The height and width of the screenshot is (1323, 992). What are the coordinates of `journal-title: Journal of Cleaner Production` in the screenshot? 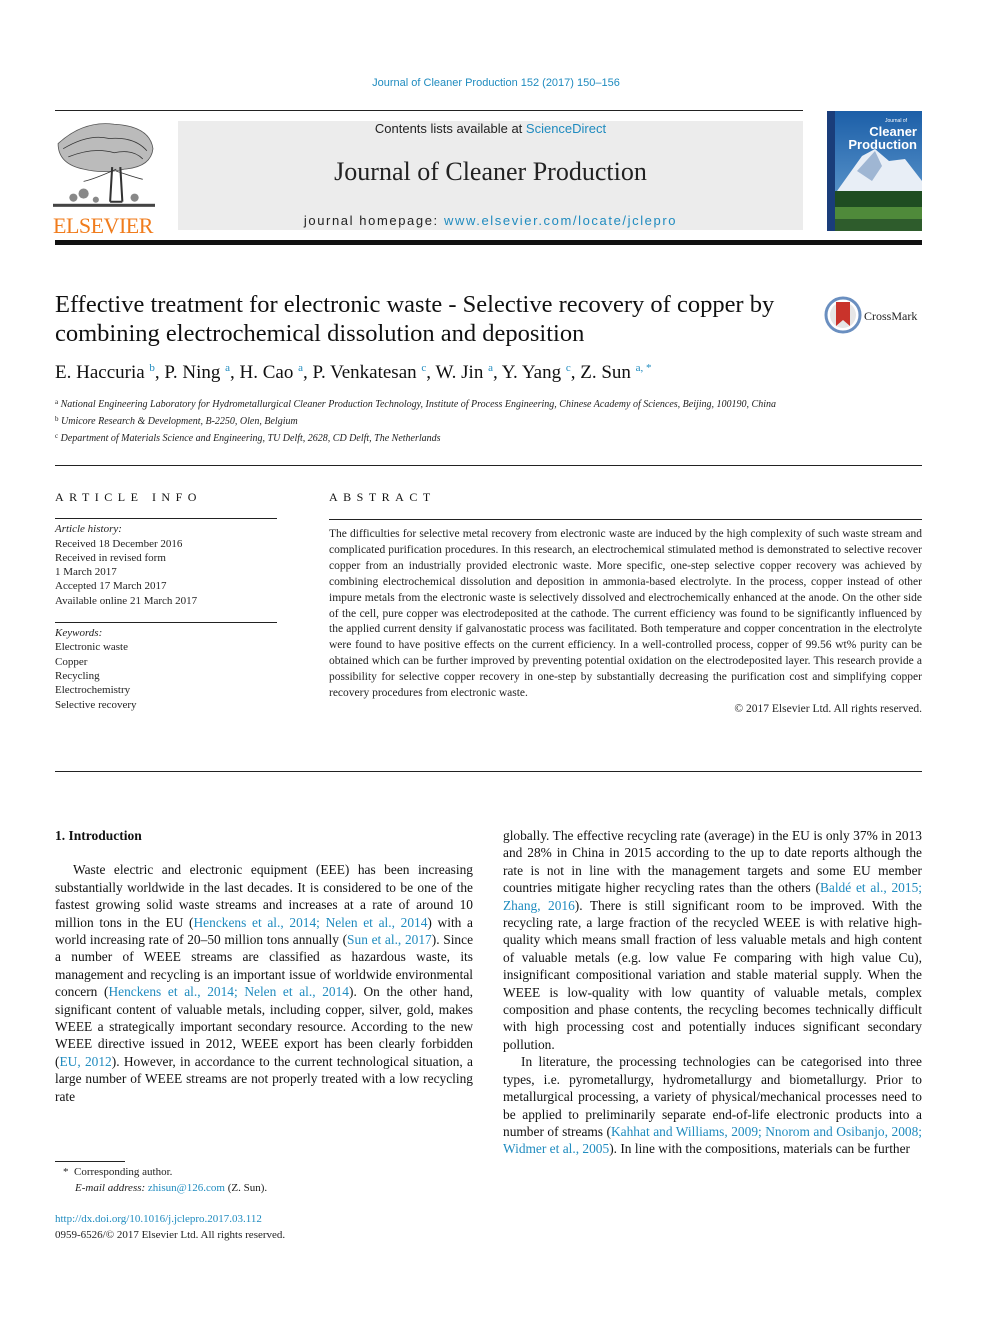 It's located at (490, 171).